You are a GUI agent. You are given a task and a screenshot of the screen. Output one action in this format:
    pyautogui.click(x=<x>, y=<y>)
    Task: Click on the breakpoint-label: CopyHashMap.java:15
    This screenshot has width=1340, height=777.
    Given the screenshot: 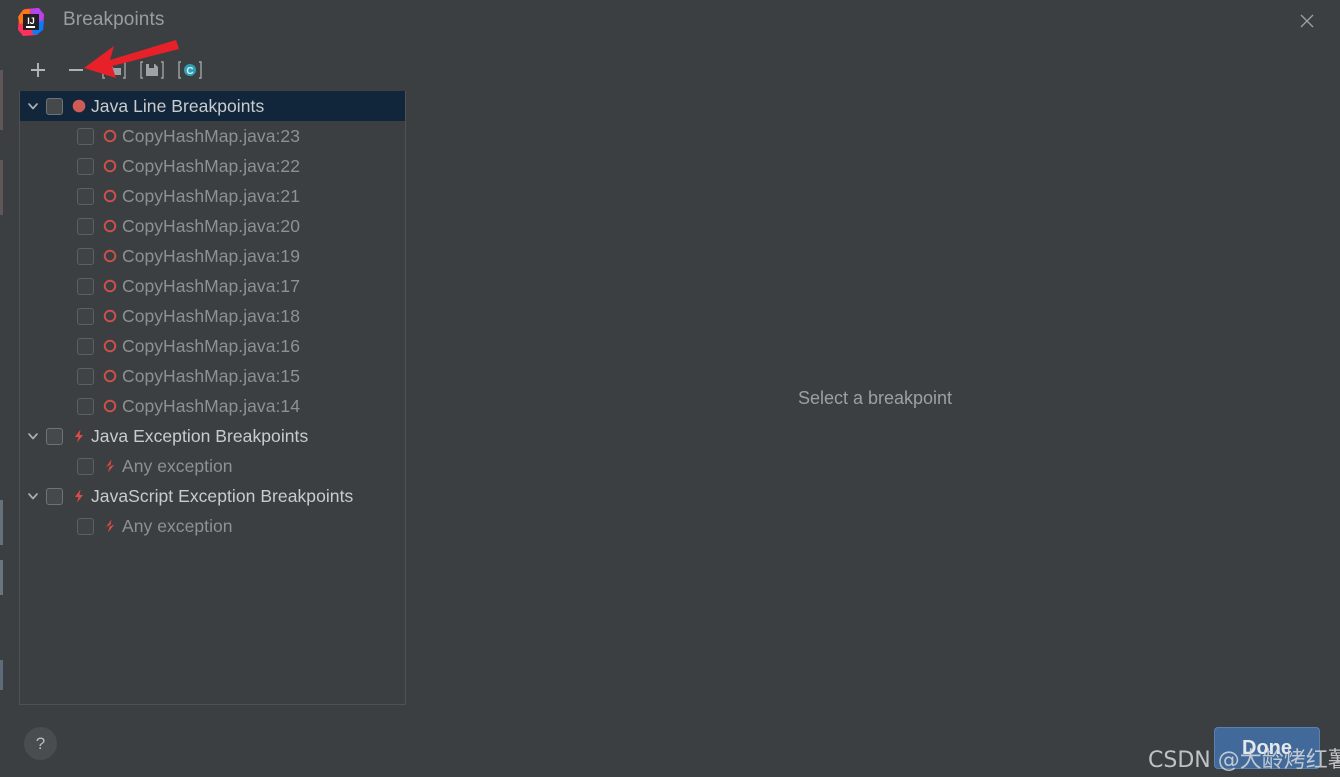 What is the action you would take?
    pyautogui.click(x=211, y=375)
    